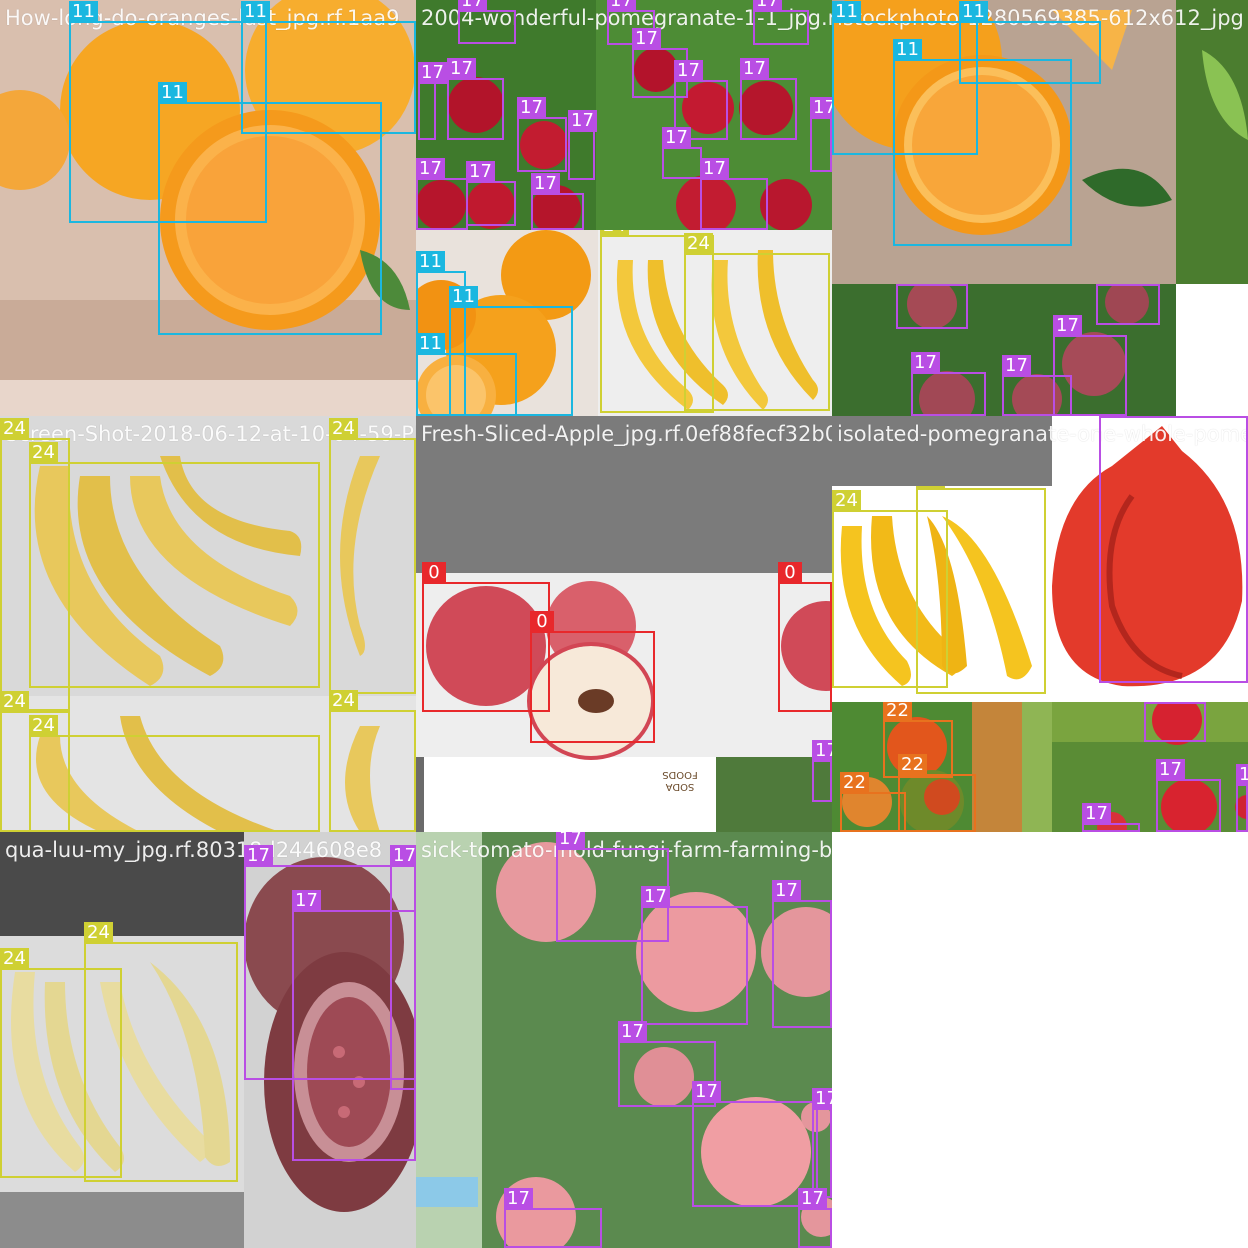 Image resolution: width=1248 pixels, height=1248 pixels. Describe the element at coordinates (680, 777) in the screenshot. I see `soda-foods-logo: SODA FOODS` at that location.